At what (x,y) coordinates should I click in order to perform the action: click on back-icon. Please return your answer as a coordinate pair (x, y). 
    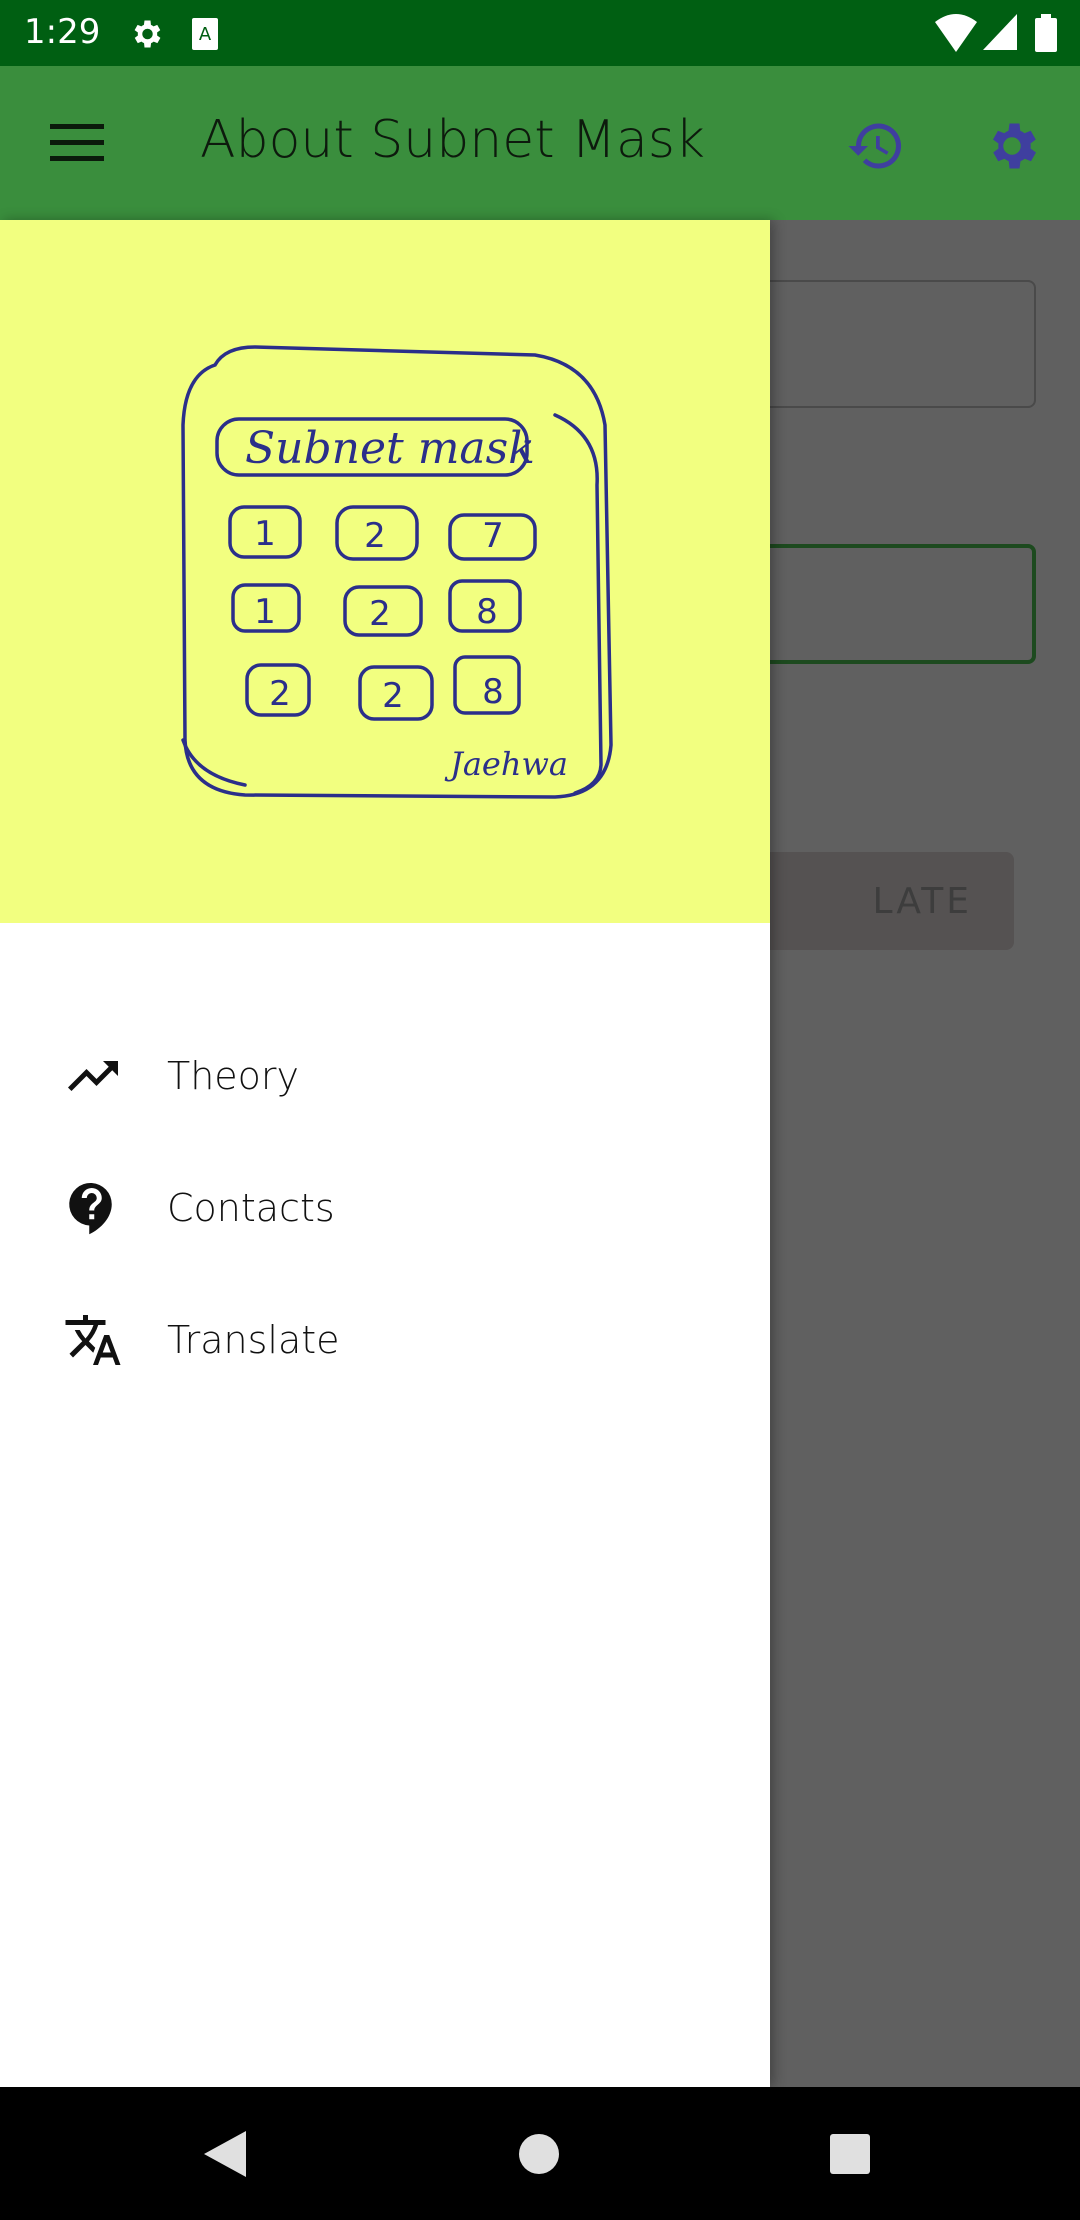
    Looking at the image, I should click on (225, 2154).